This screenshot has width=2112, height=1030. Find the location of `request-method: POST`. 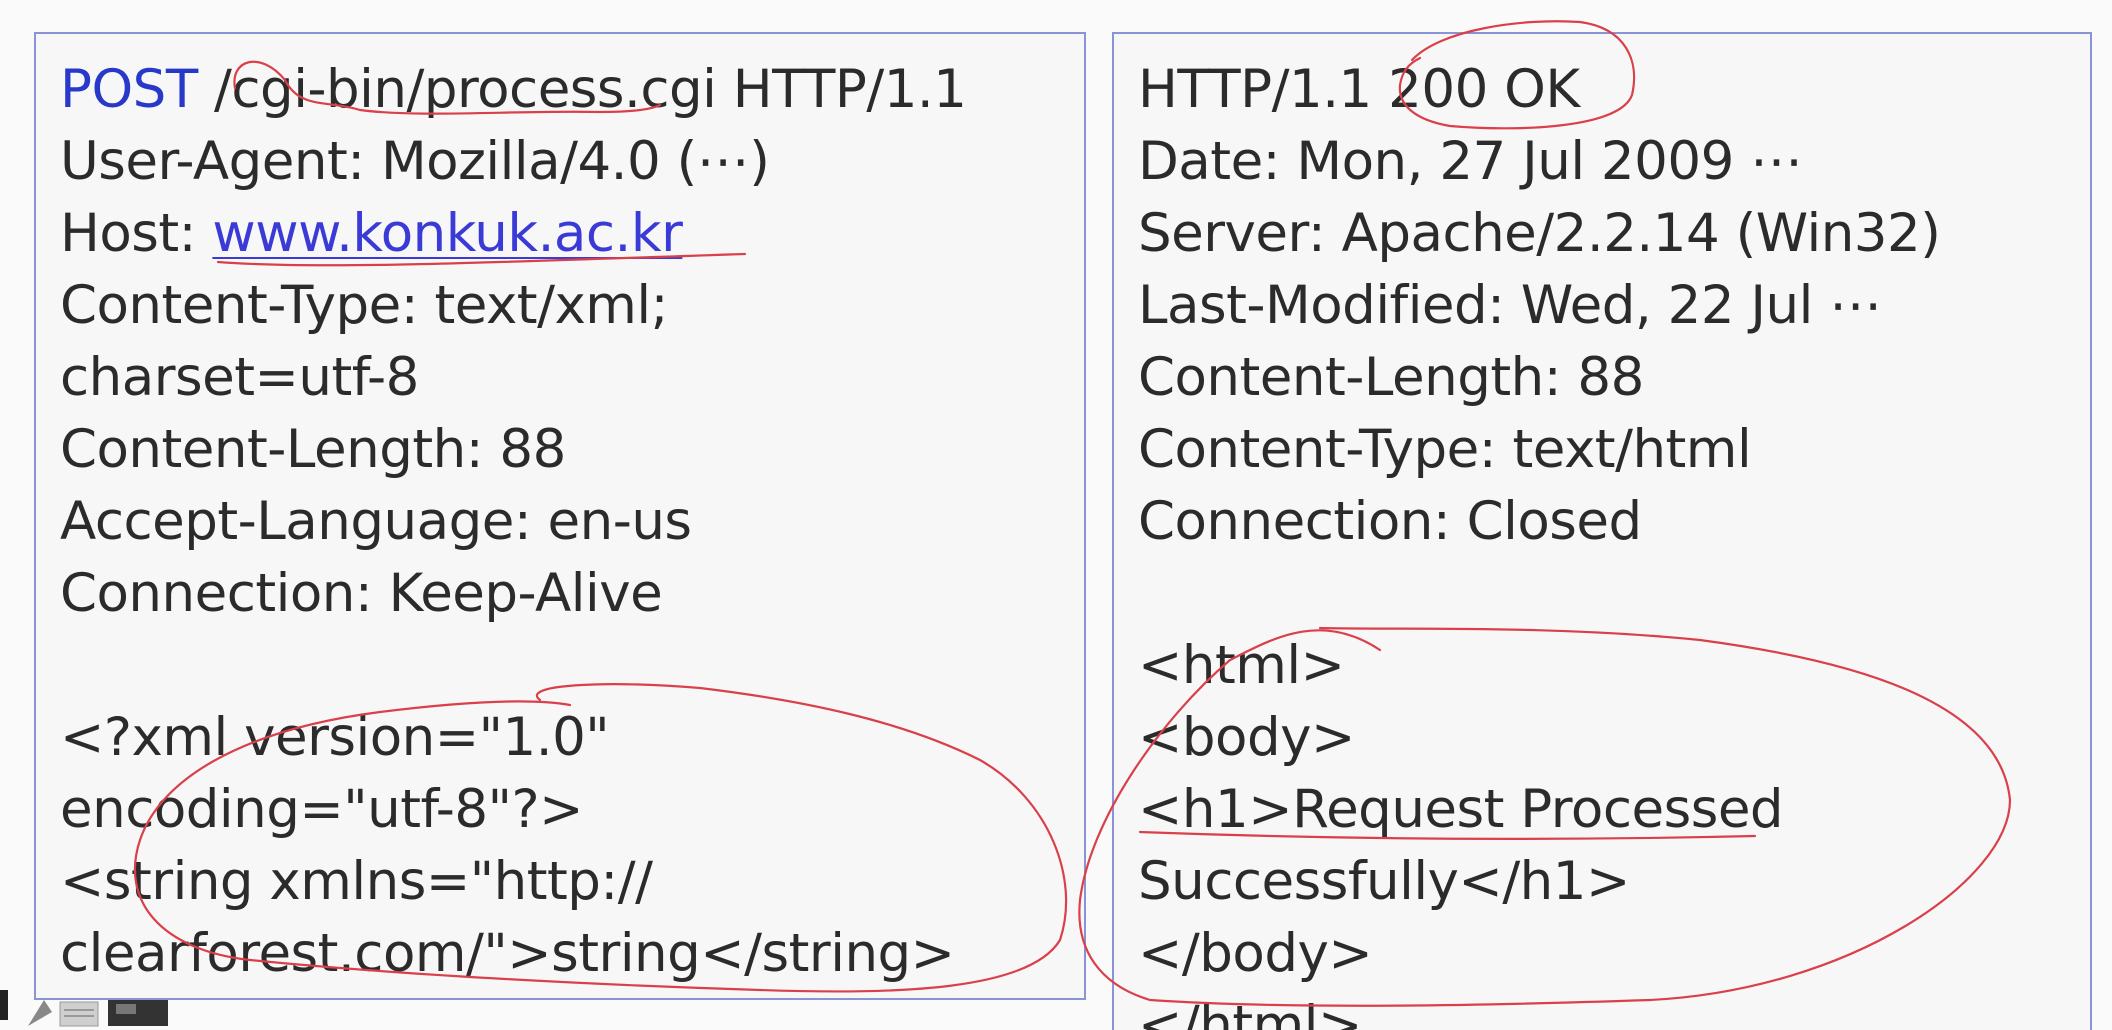

request-method: POST is located at coordinates (129, 89).